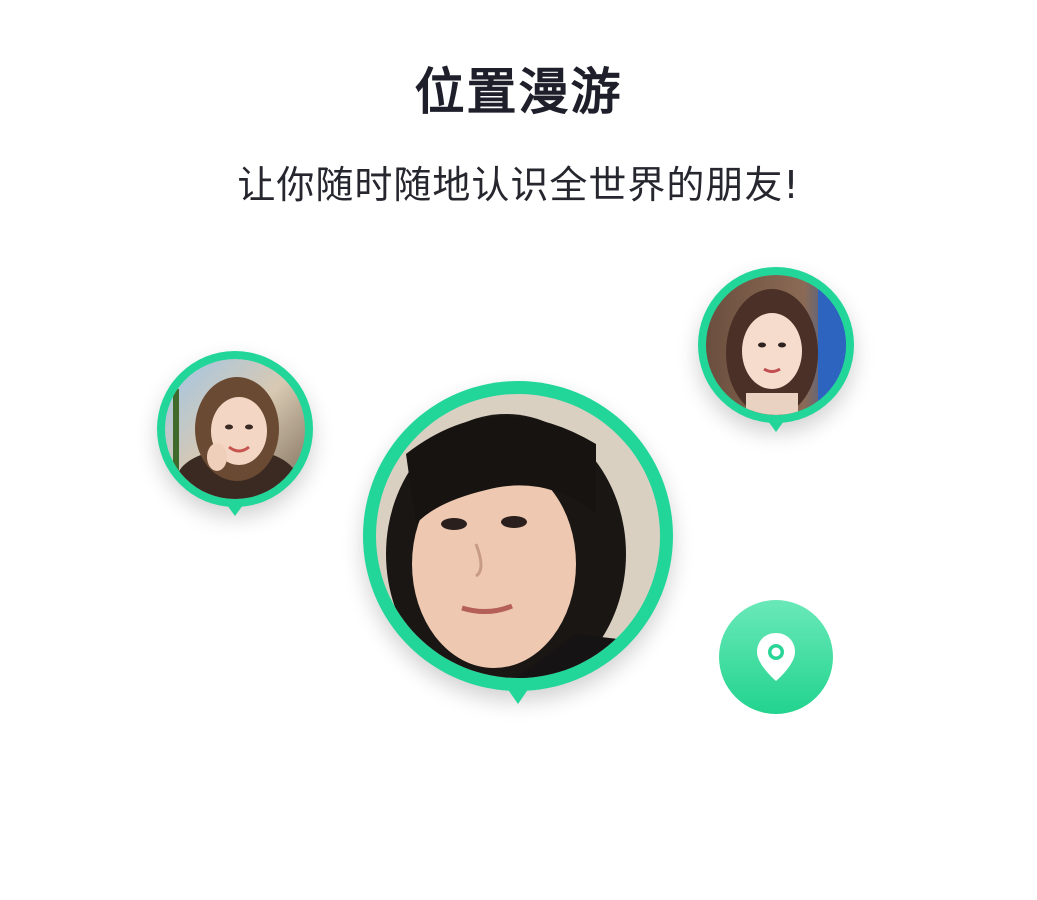 This screenshot has width=1037, height=900. I want to click on avatar-left-photo, so click(235, 429).